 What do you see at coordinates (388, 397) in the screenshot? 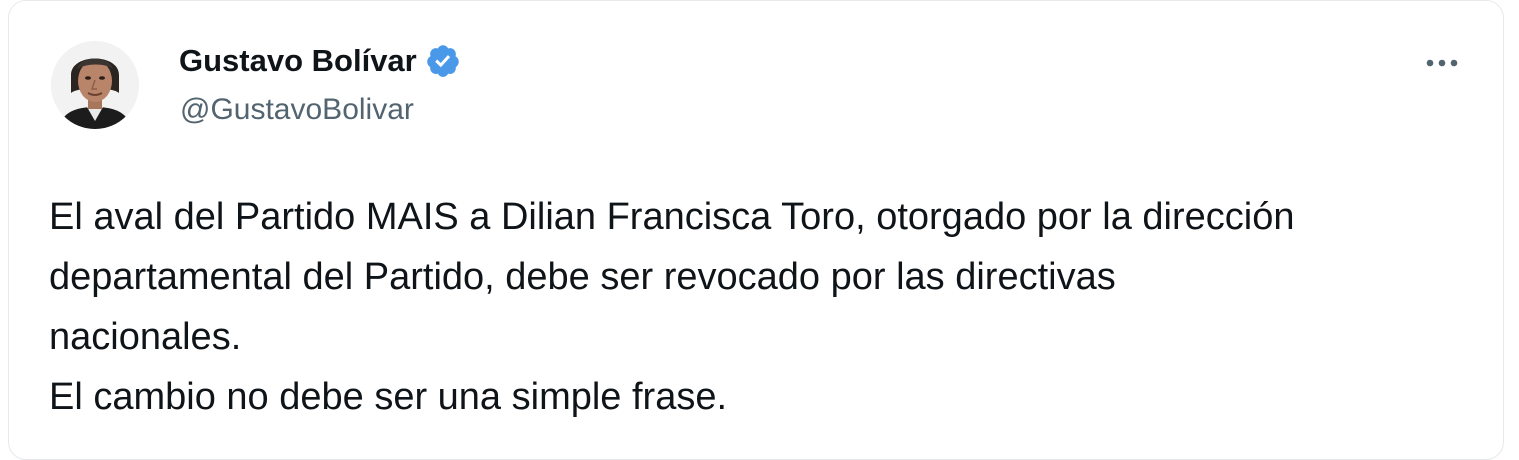
I see `tweet-line: El cambio no debe ser una simple frase.` at bounding box center [388, 397].